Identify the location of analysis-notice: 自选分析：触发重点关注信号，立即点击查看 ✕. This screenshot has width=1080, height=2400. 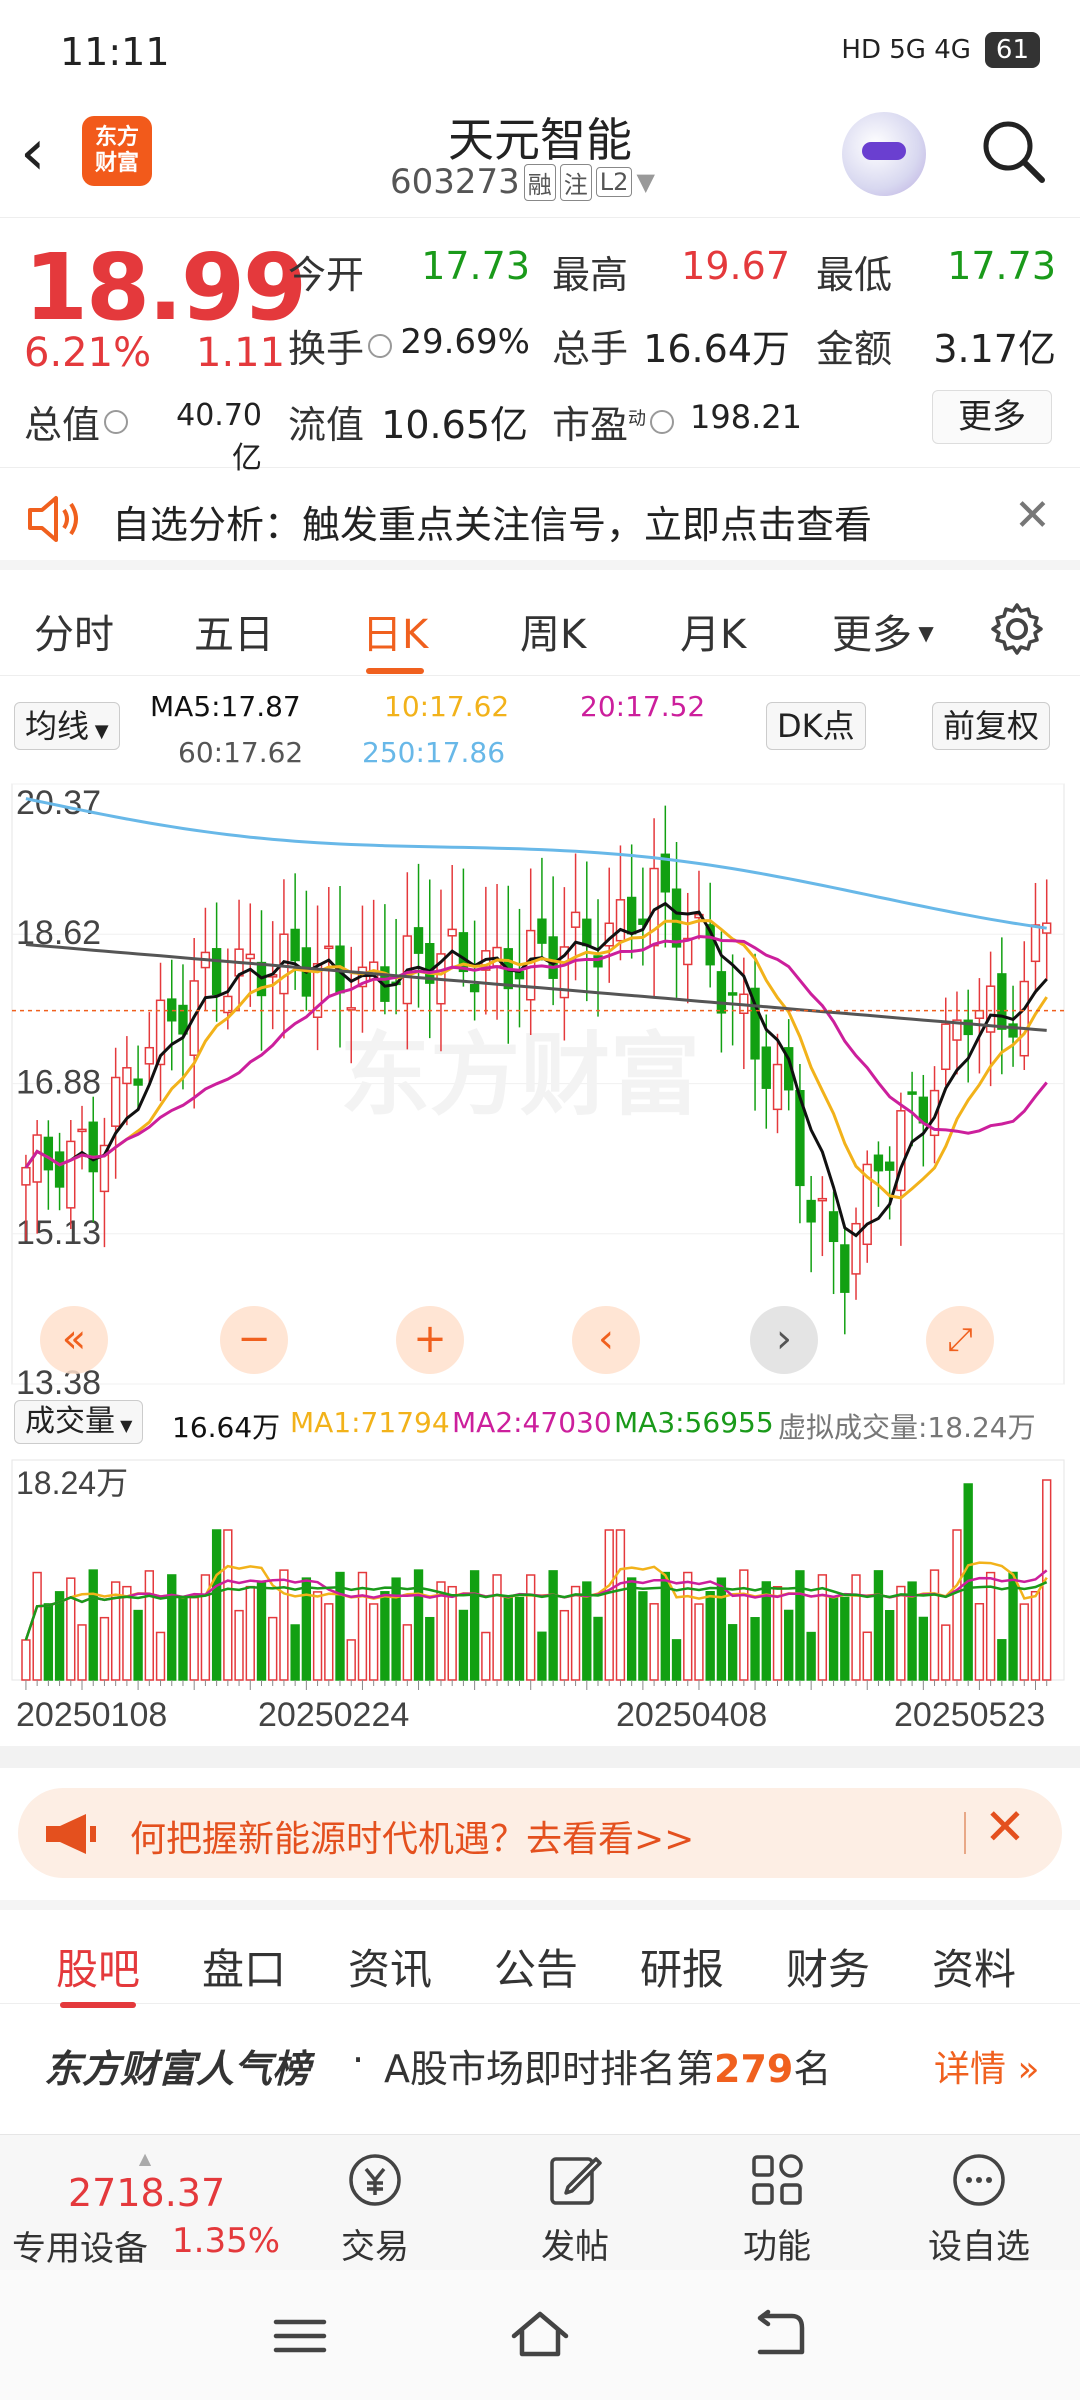
(540, 519).